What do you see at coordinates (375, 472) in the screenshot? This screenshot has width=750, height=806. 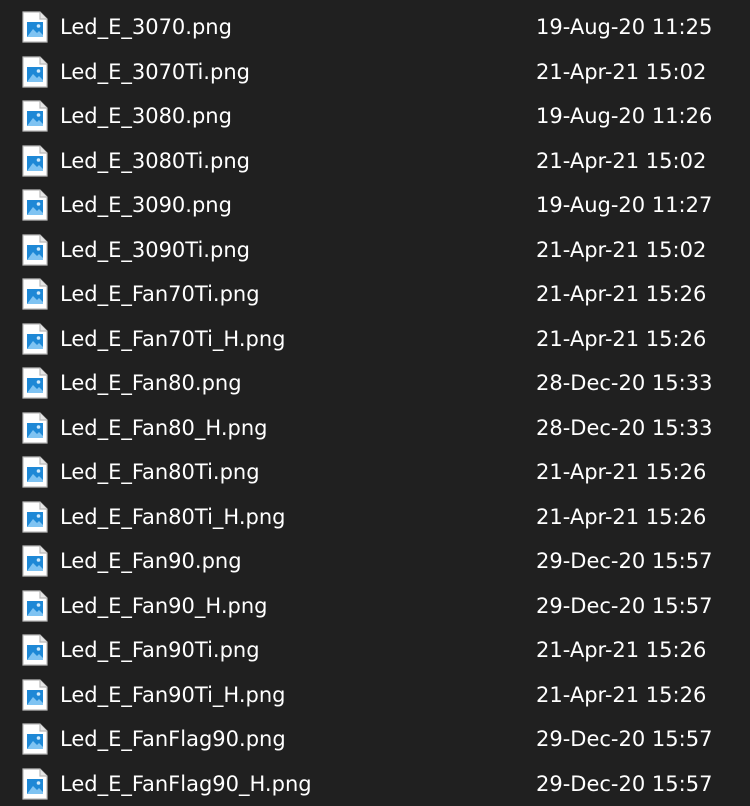 I see `file-row: Led_E_Fan80Ti.png 21-Apr-21 15:26` at bounding box center [375, 472].